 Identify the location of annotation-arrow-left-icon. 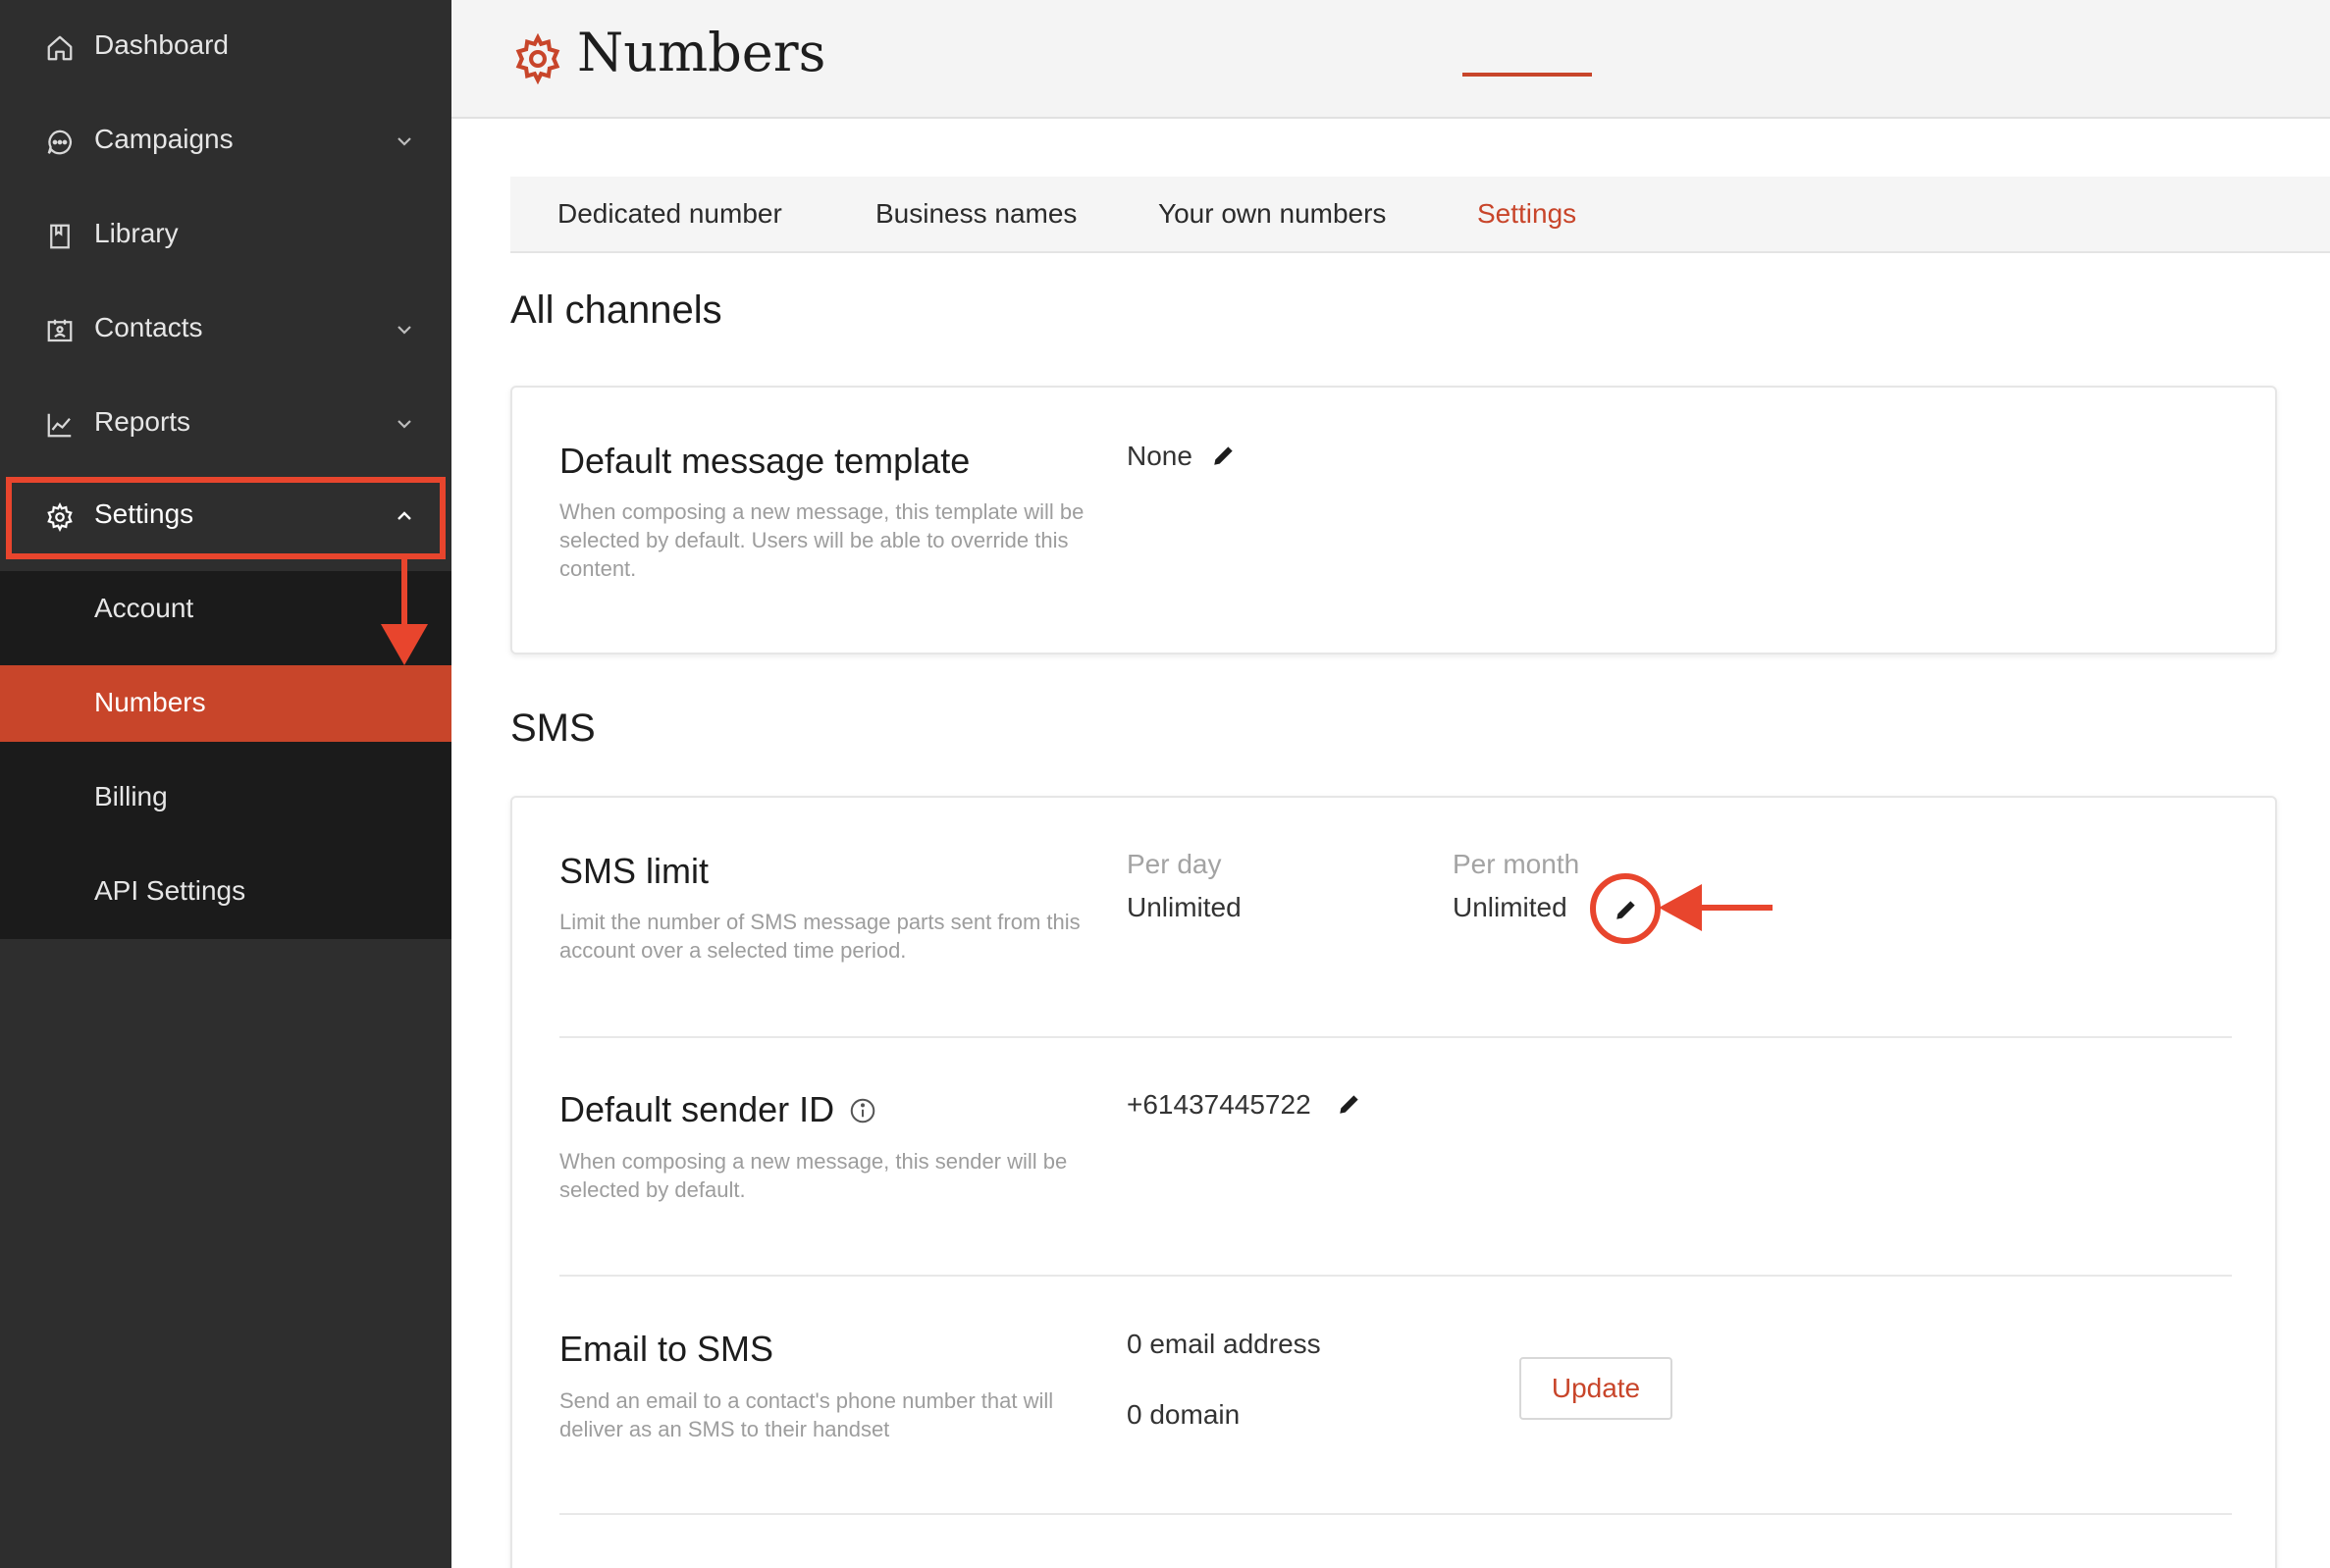
(1680, 907).